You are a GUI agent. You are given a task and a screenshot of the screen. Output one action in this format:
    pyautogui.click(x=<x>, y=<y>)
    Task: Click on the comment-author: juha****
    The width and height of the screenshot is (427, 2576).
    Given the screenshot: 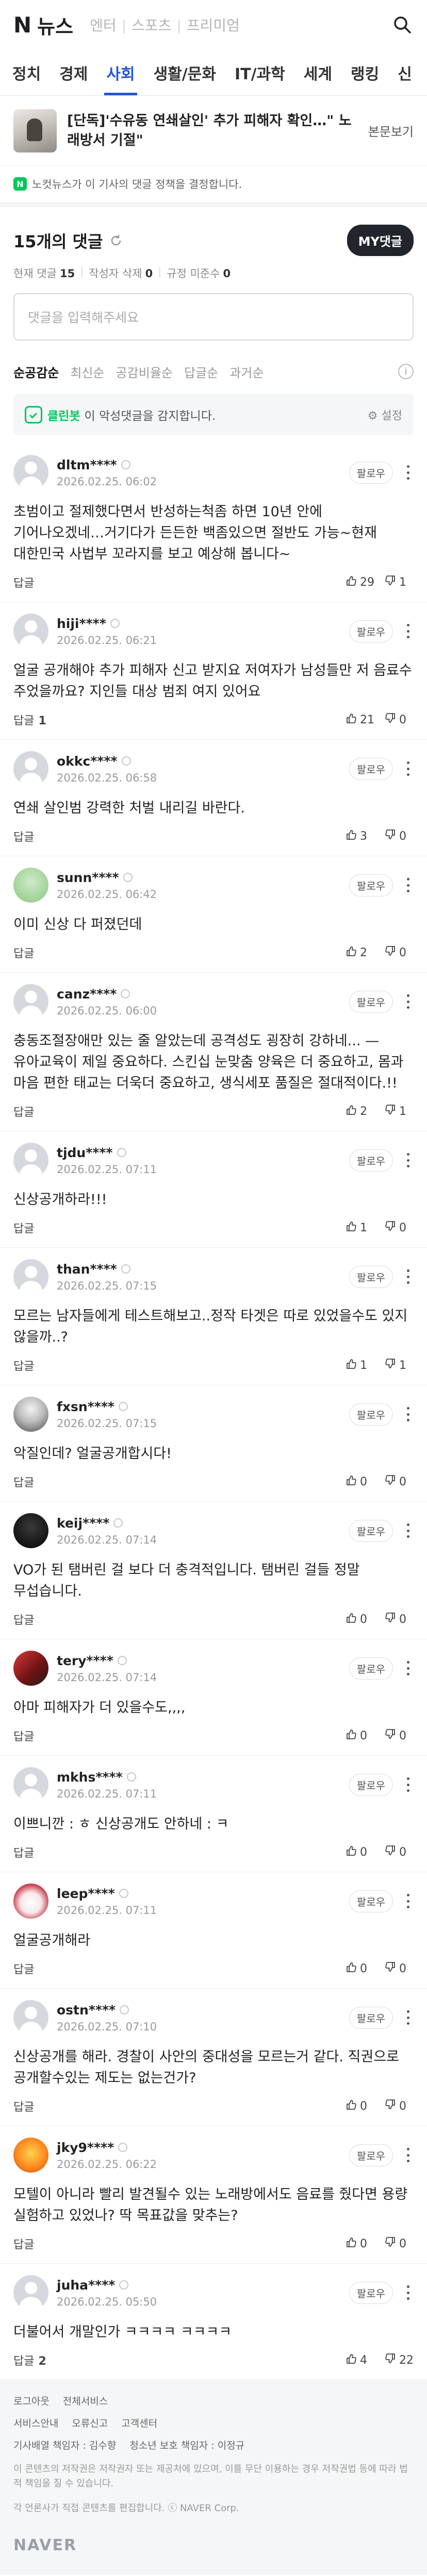 What is the action you would take?
    pyautogui.click(x=203, y=2285)
    